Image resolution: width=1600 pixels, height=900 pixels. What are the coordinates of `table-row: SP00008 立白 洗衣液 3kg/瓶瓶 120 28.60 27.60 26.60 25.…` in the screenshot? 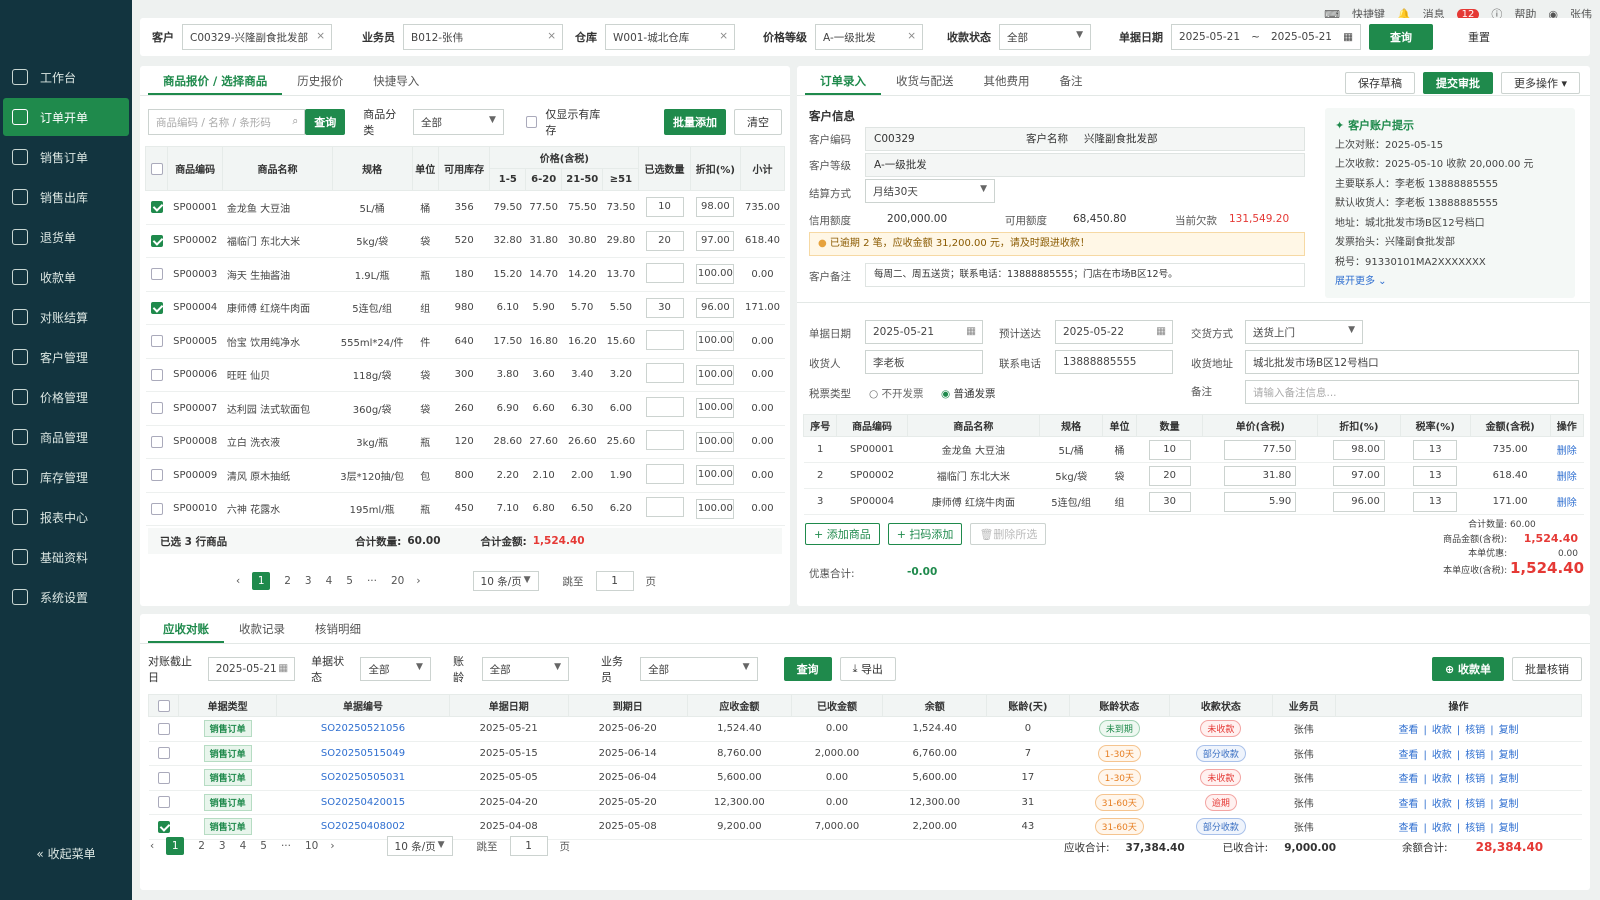 It's located at (465, 442).